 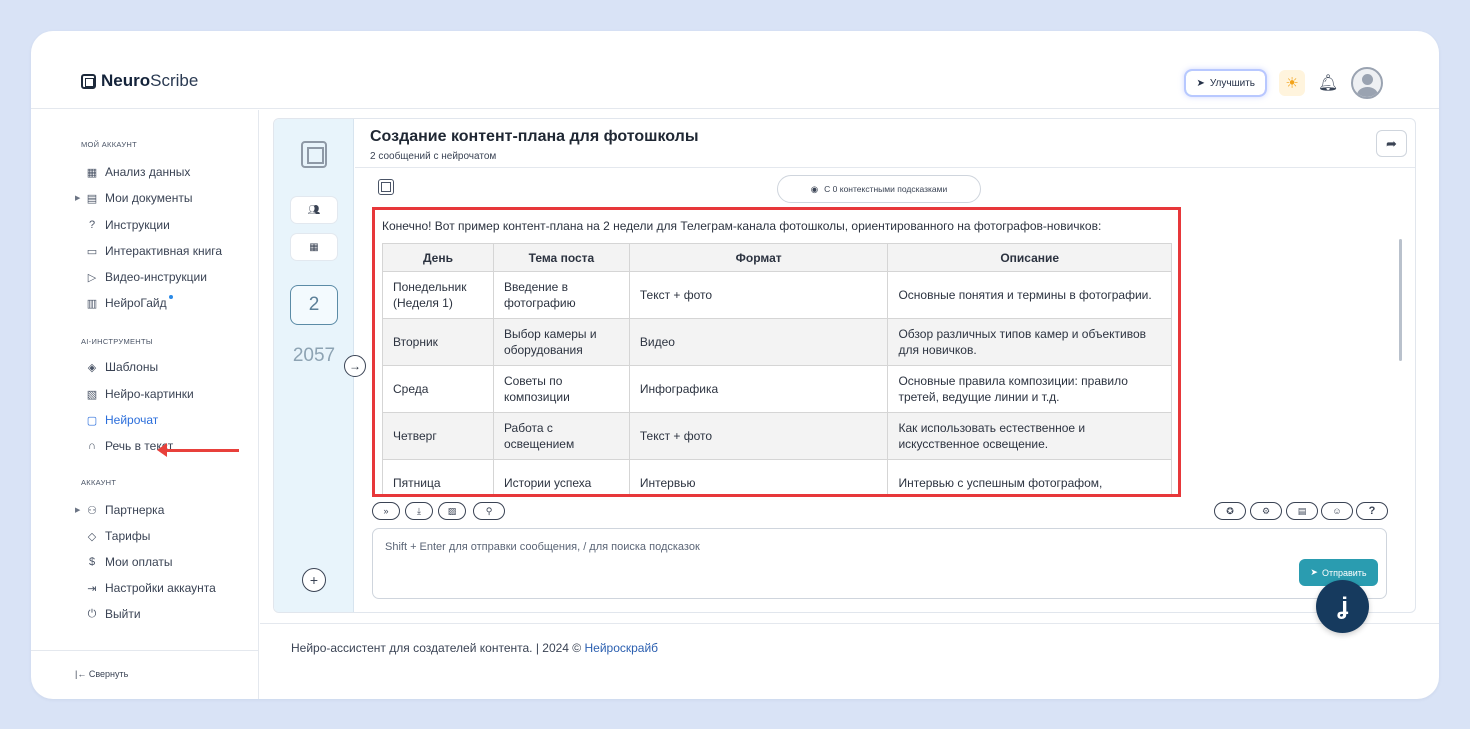 What do you see at coordinates (438, 342) in the screenshot?
I see `table-cell: Вторник` at bounding box center [438, 342].